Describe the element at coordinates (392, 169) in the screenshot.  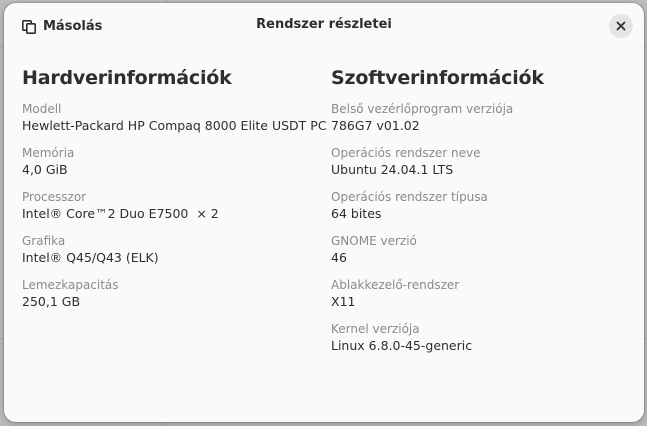
I see `info-value: Ubuntu 24.04.1 LTS` at that location.